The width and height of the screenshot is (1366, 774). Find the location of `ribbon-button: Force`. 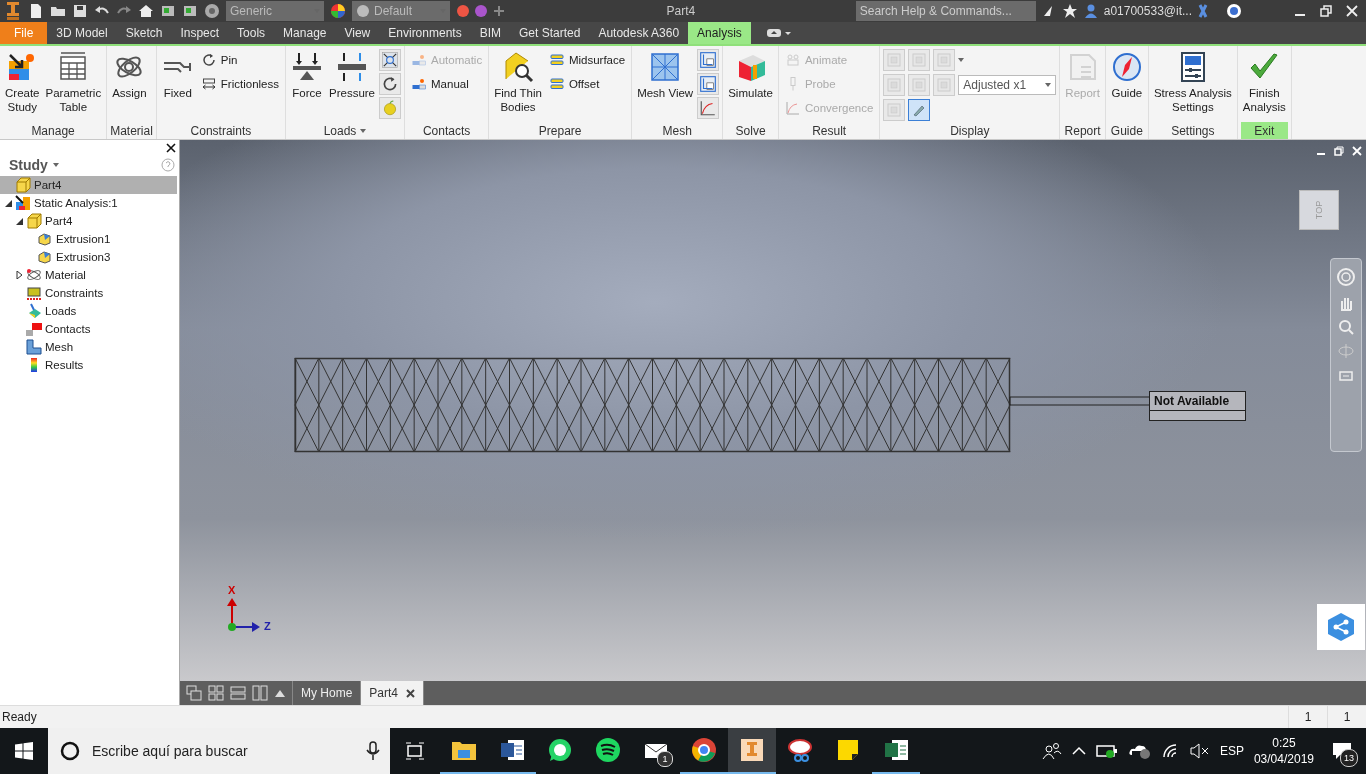

ribbon-button: Force is located at coordinates (307, 85).